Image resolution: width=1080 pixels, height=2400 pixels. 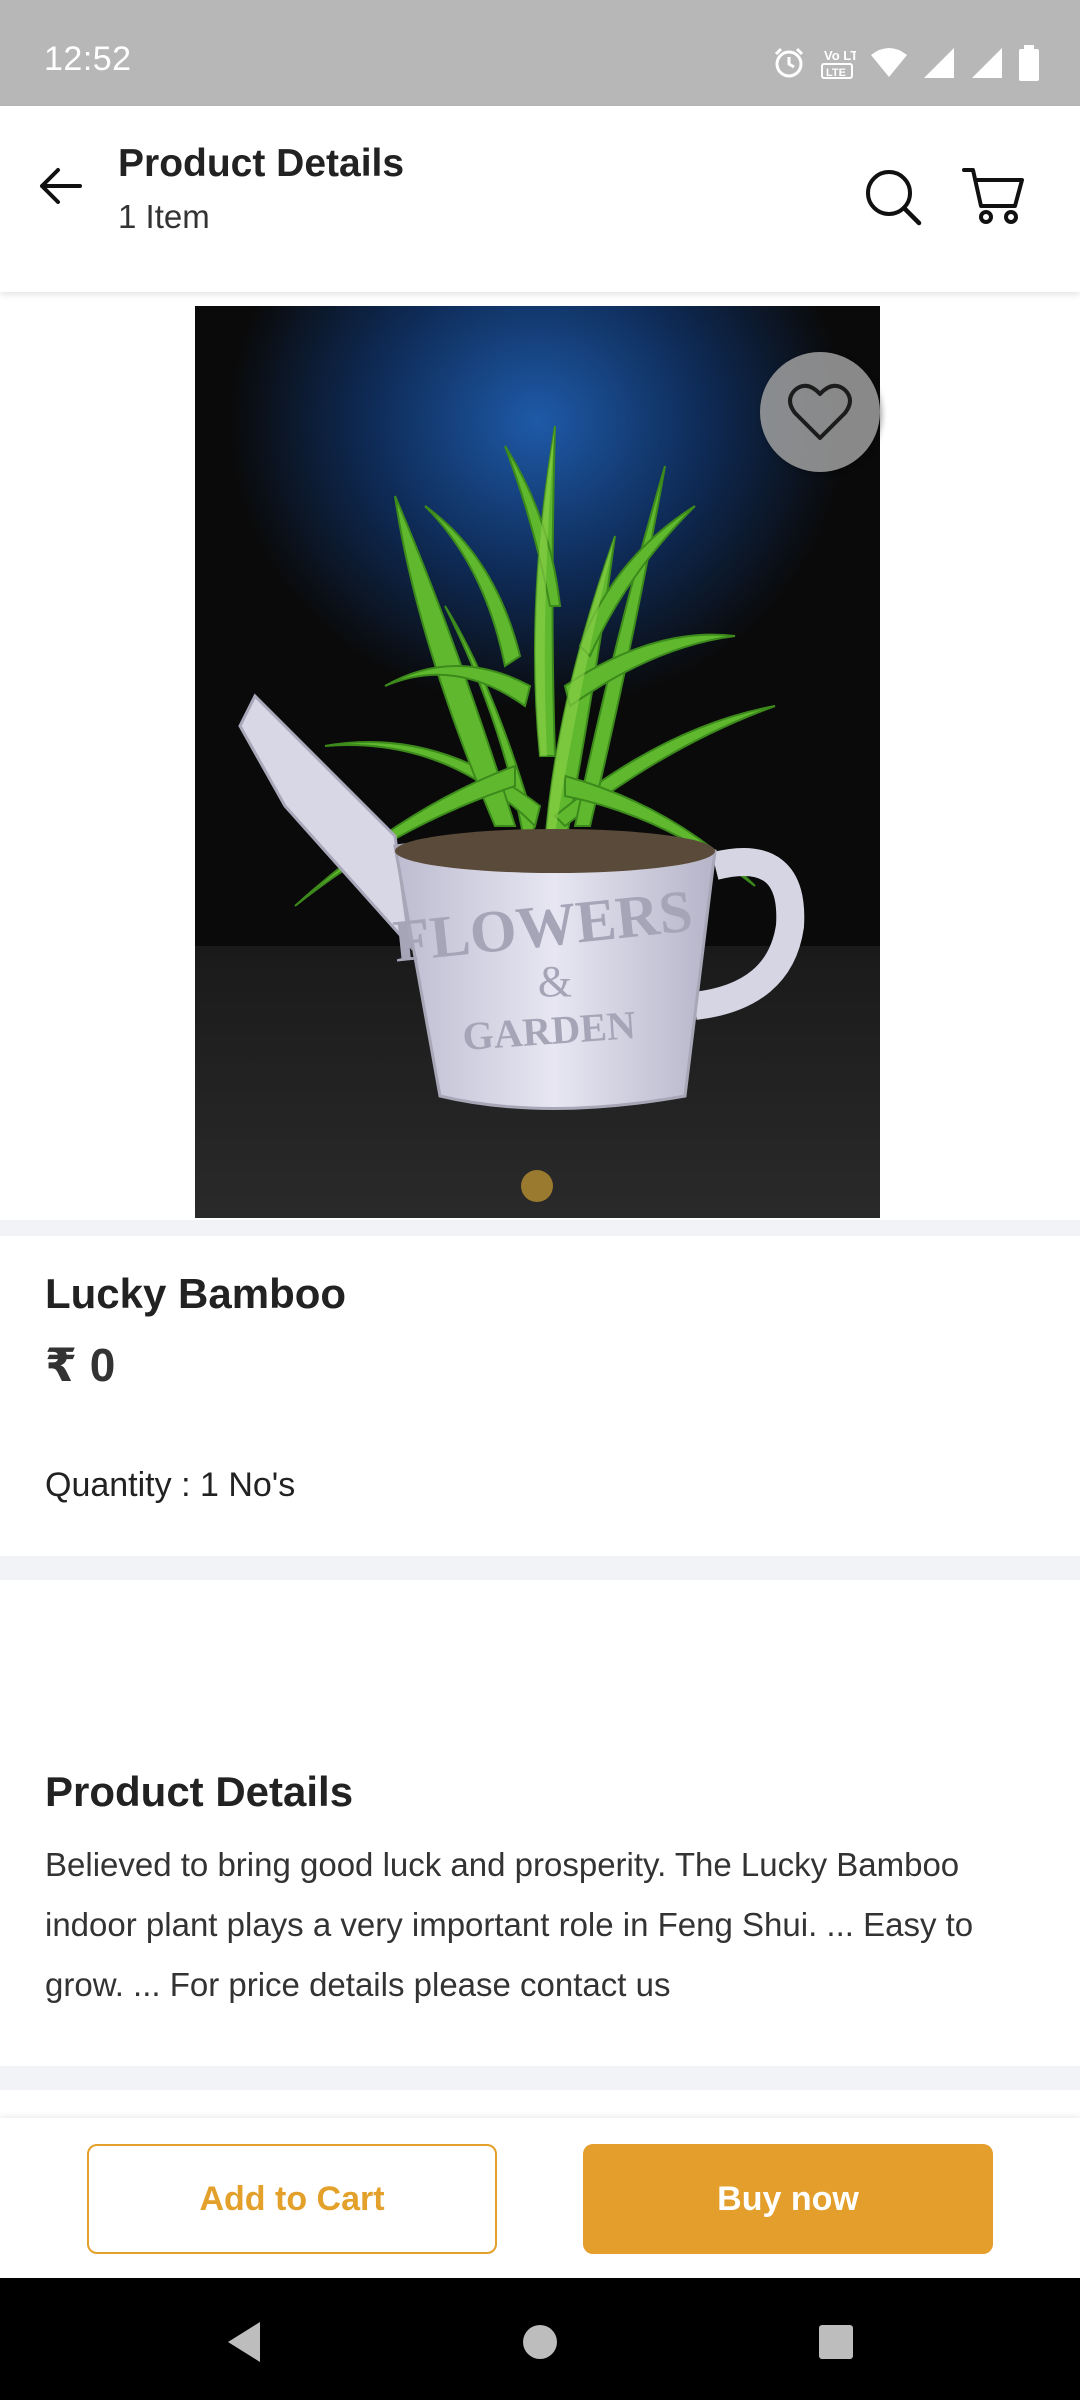 I want to click on back-button, so click(x=60, y=186).